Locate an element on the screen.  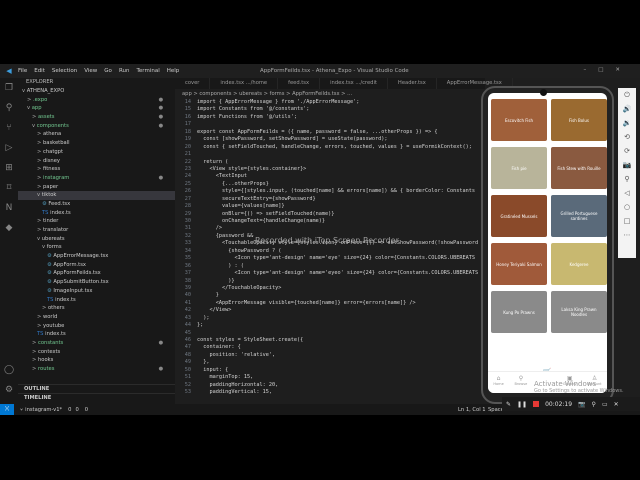
menu-item-terminal: Terminal is located at coordinates (147, 71).